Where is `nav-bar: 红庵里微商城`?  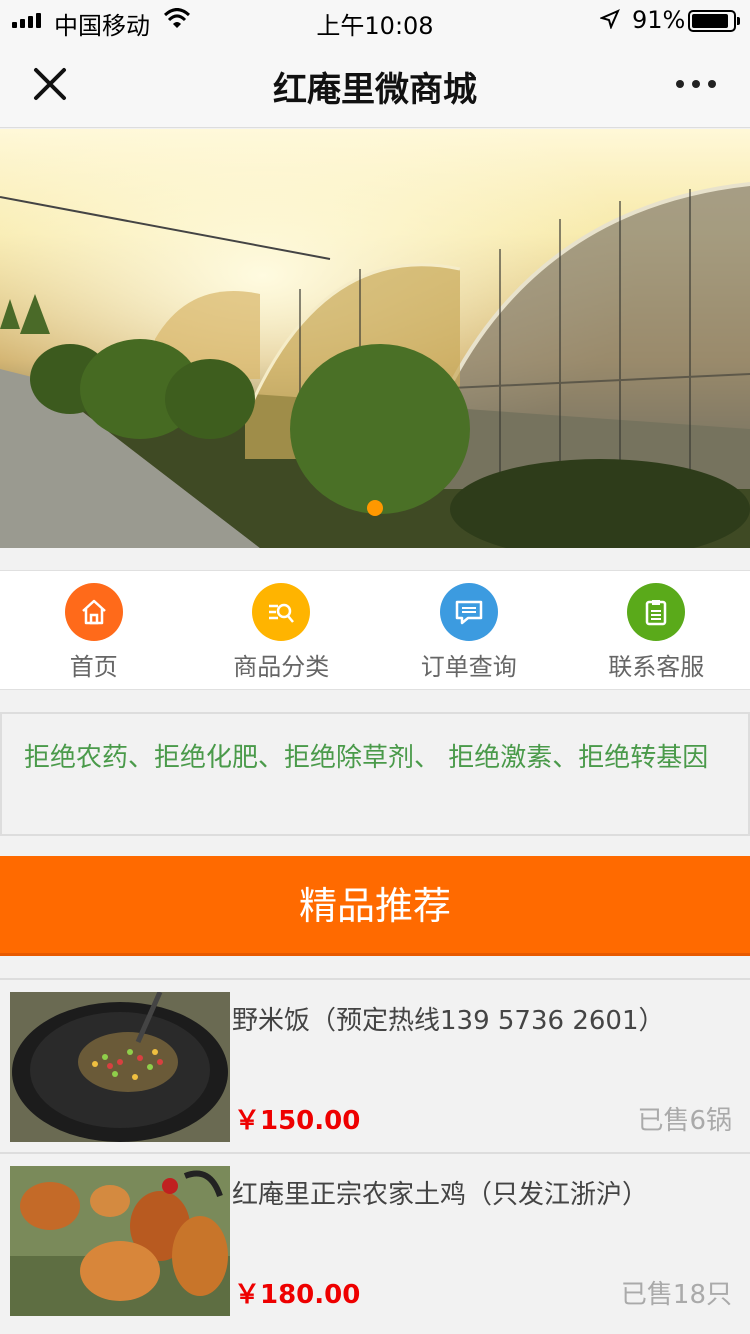 nav-bar: 红庵里微商城 is located at coordinates (375, 84).